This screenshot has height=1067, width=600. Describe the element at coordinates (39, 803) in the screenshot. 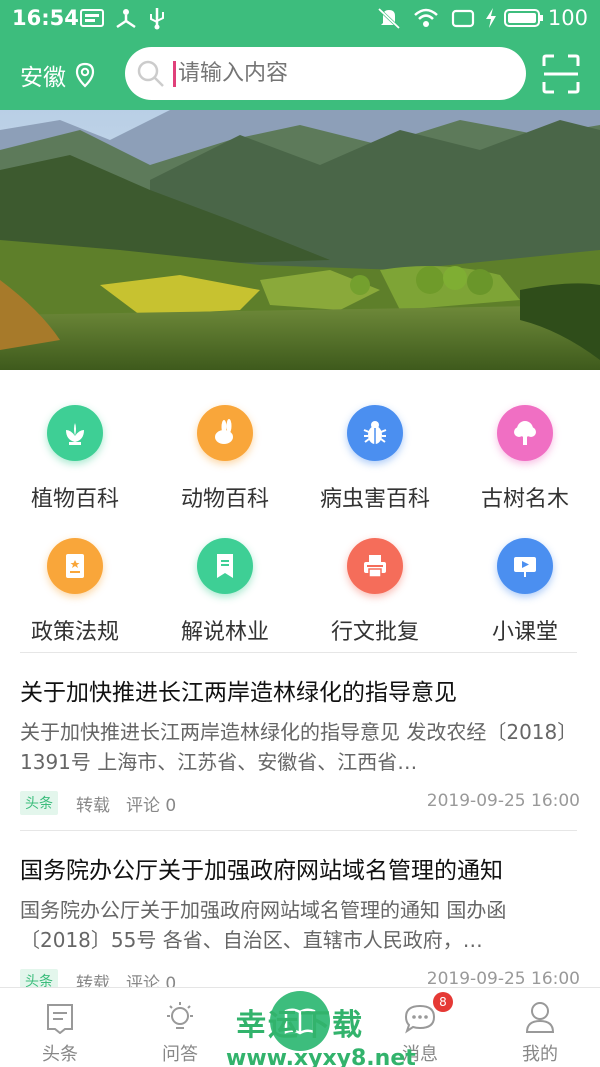

I see `headline-tag: 头条` at that location.